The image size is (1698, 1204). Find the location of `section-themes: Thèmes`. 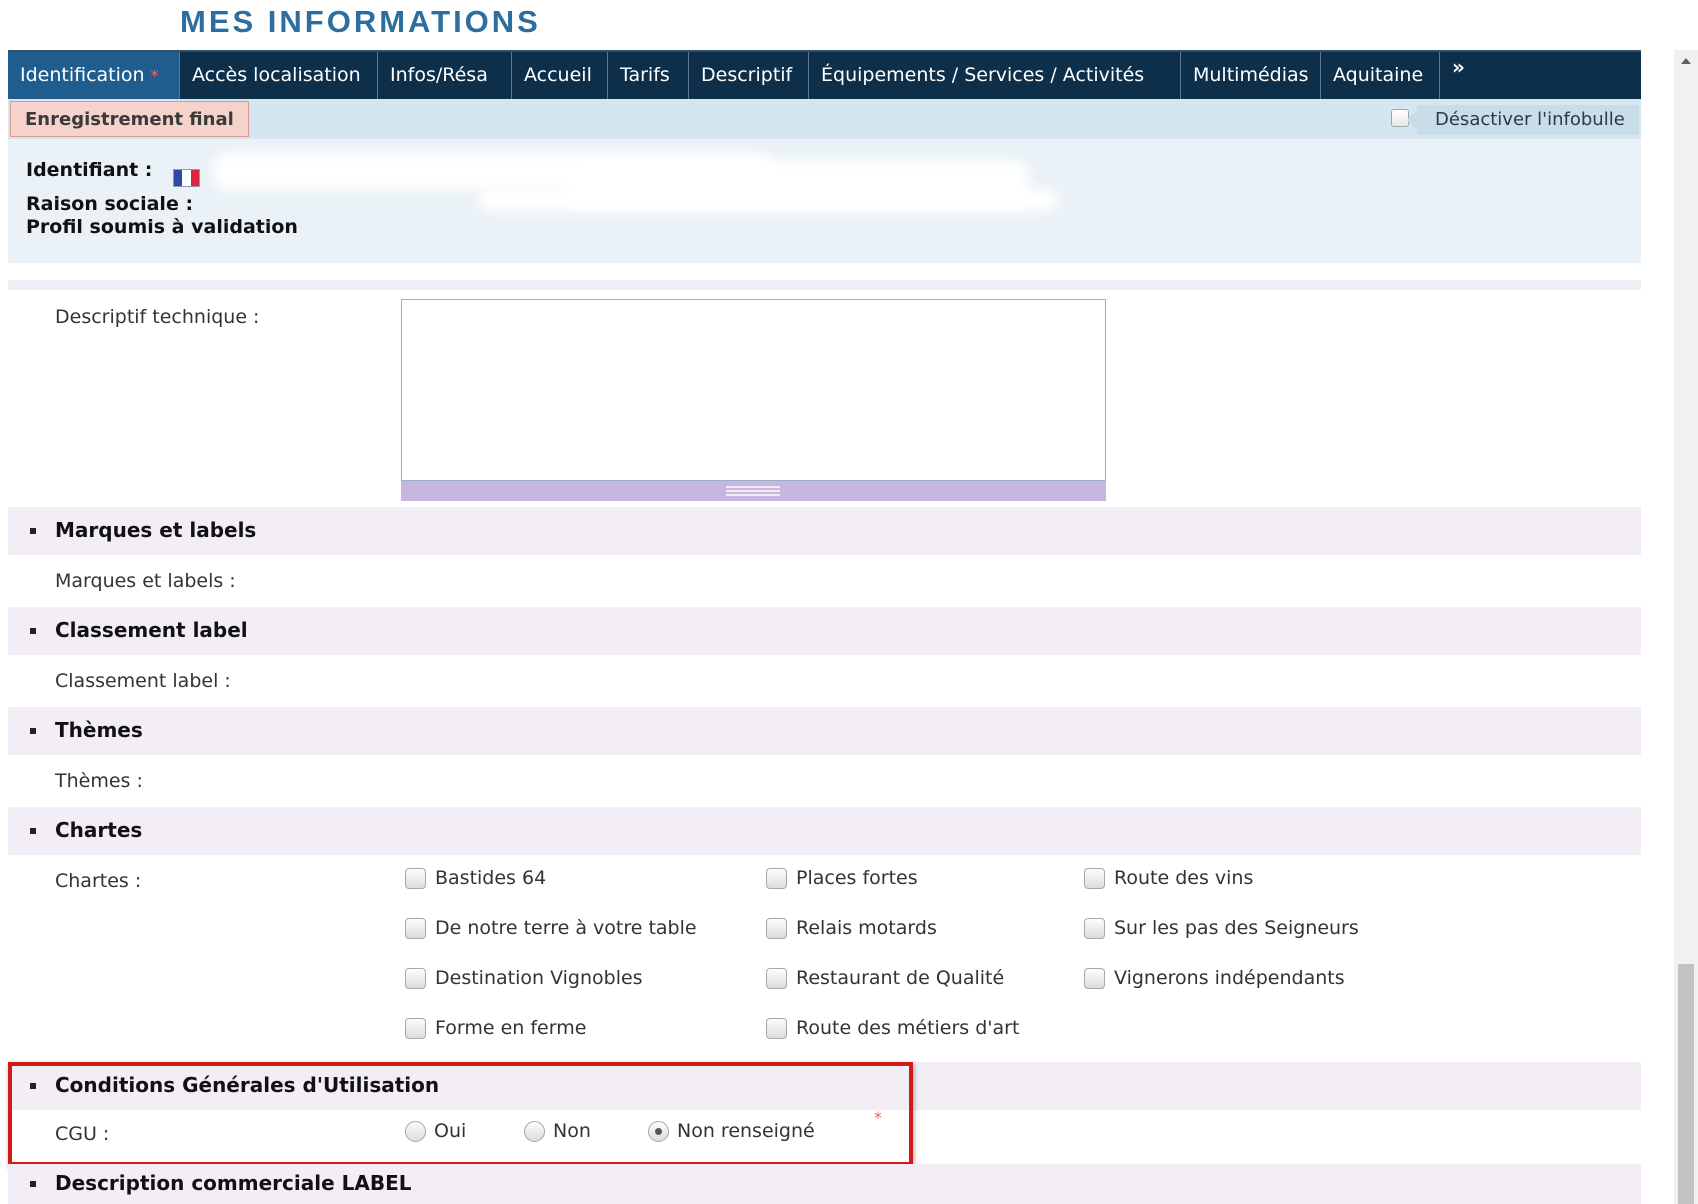

section-themes: Thèmes is located at coordinates (824, 731).